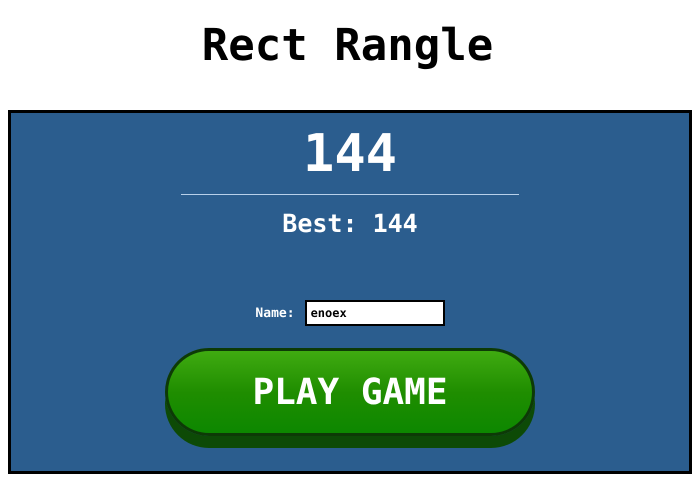 This screenshot has height=494, width=695. Describe the element at coordinates (374, 313) in the screenshot. I see `name-field: enoex` at that location.